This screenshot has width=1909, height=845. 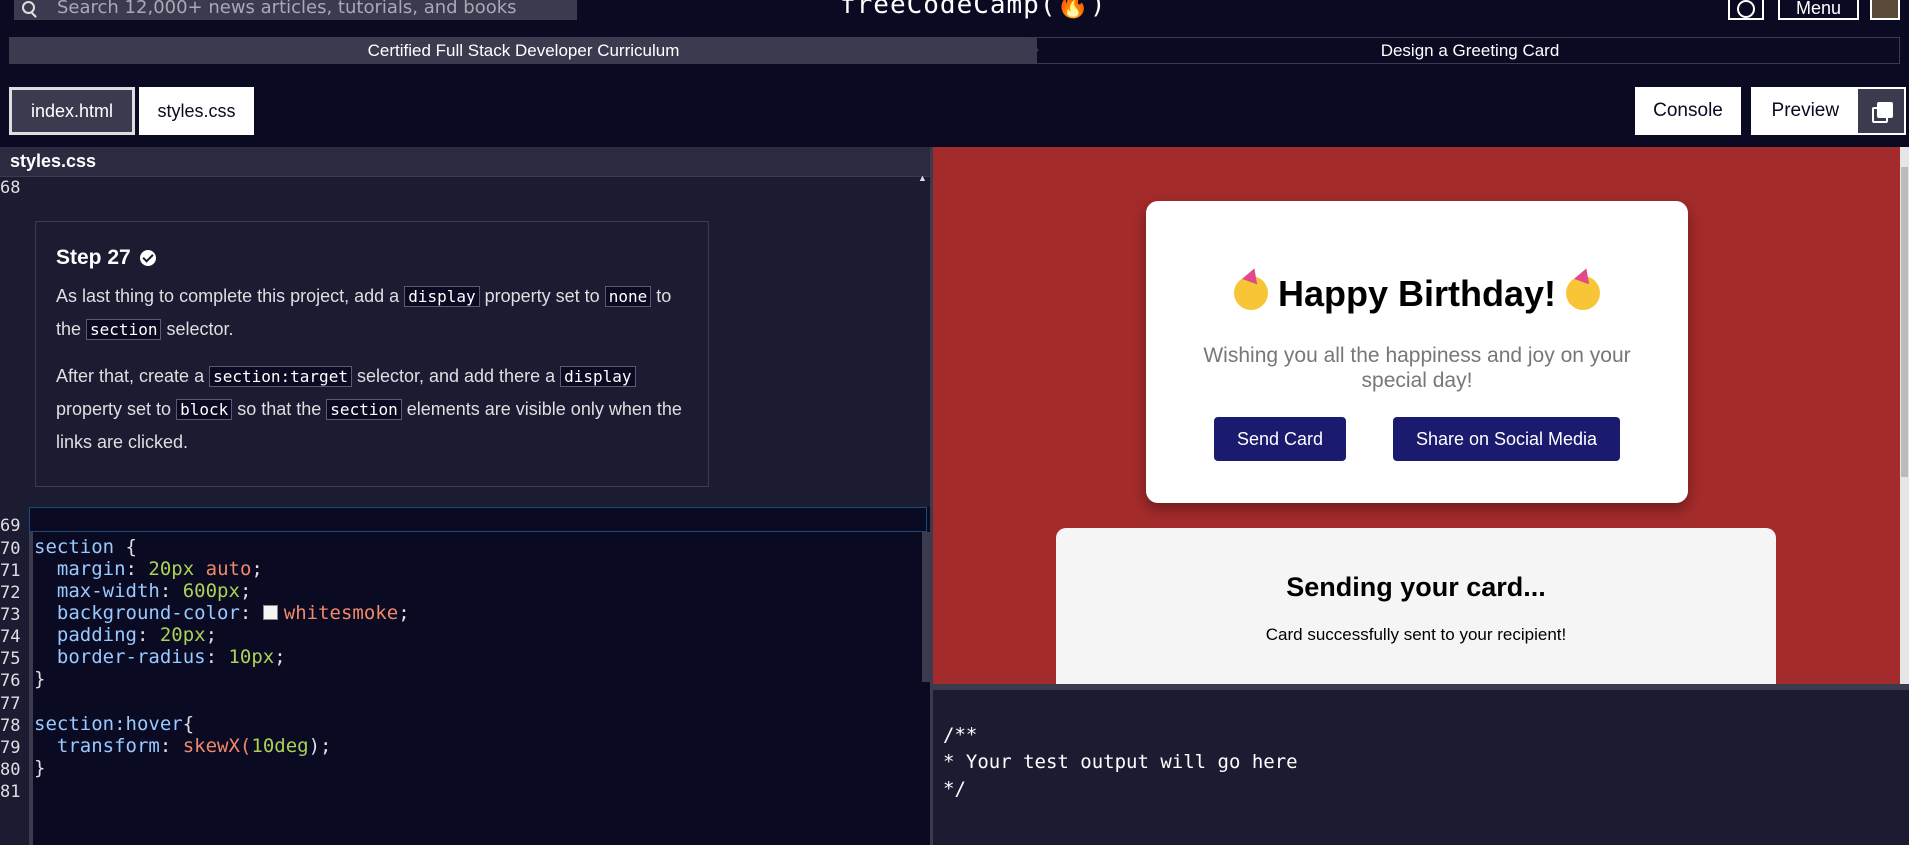 I want to click on scroll-up-arrow-icon: ▲, so click(x=922, y=178).